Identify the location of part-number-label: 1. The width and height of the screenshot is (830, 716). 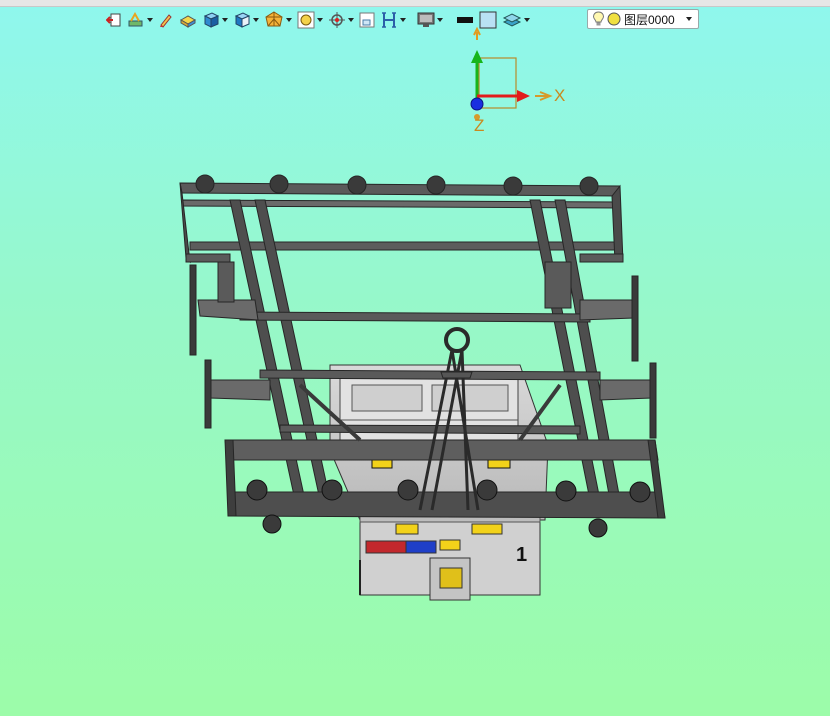
(521, 555).